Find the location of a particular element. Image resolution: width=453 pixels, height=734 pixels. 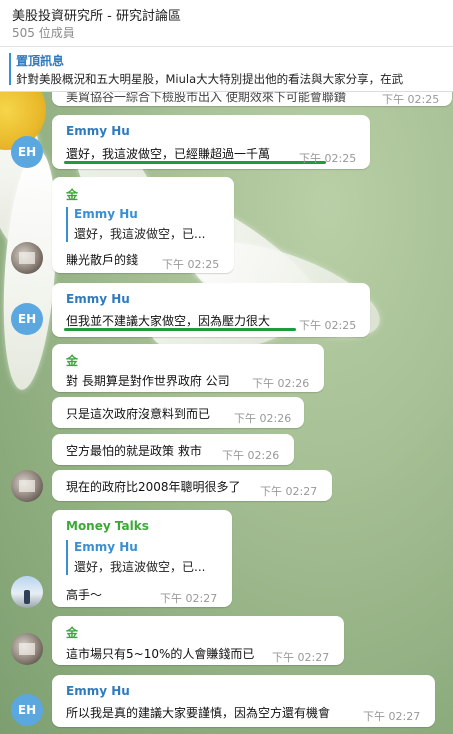

member-count: 505 位成員 is located at coordinates (43, 33).